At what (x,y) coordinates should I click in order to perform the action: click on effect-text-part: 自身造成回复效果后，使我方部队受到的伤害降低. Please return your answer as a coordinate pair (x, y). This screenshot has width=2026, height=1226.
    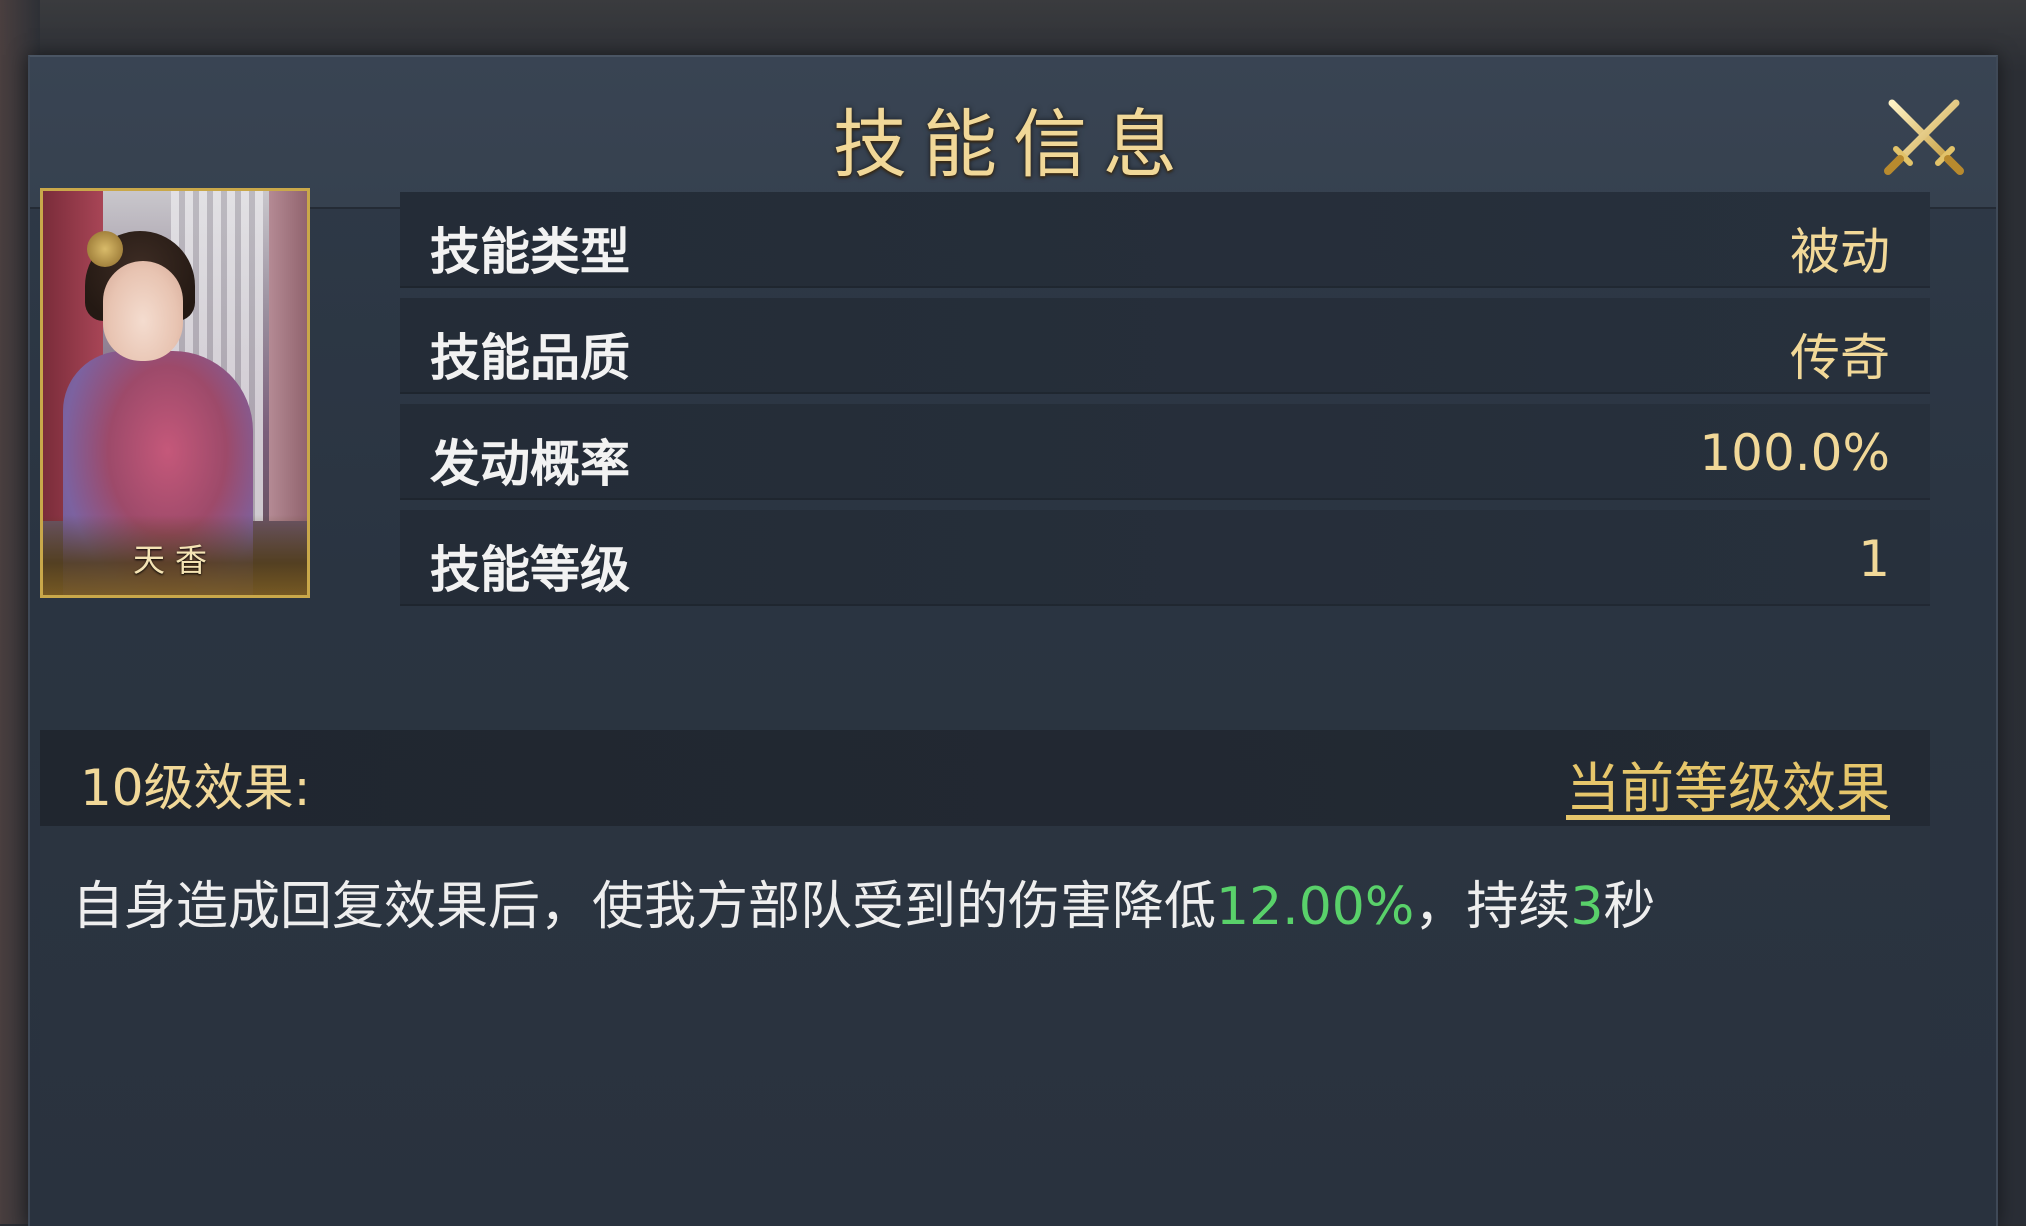
    Looking at the image, I should click on (644, 907).